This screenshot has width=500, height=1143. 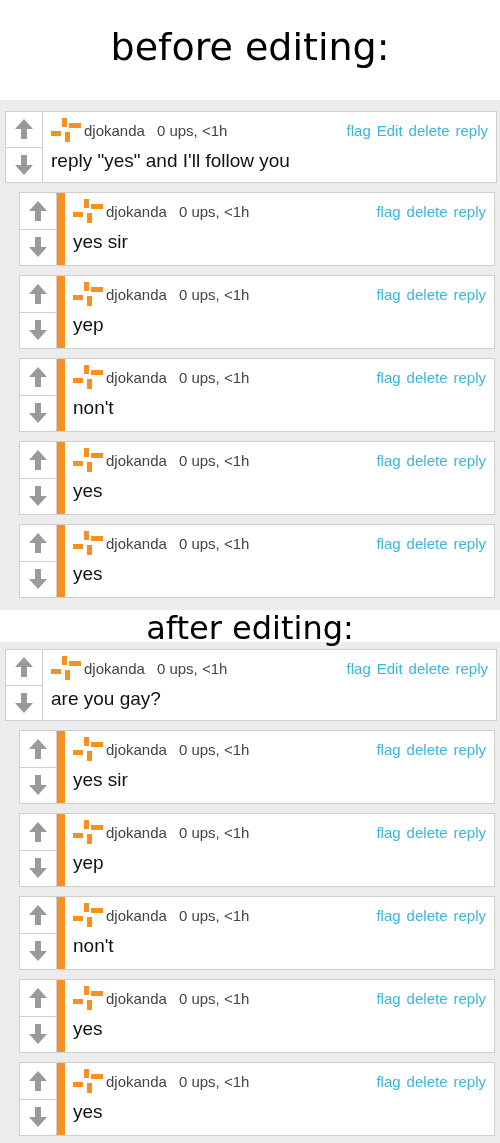 What do you see at coordinates (171, 160) in the screenshot?
I see `comment-text: reply "yes" and I'll follow you` at bounding box center [171, 160].